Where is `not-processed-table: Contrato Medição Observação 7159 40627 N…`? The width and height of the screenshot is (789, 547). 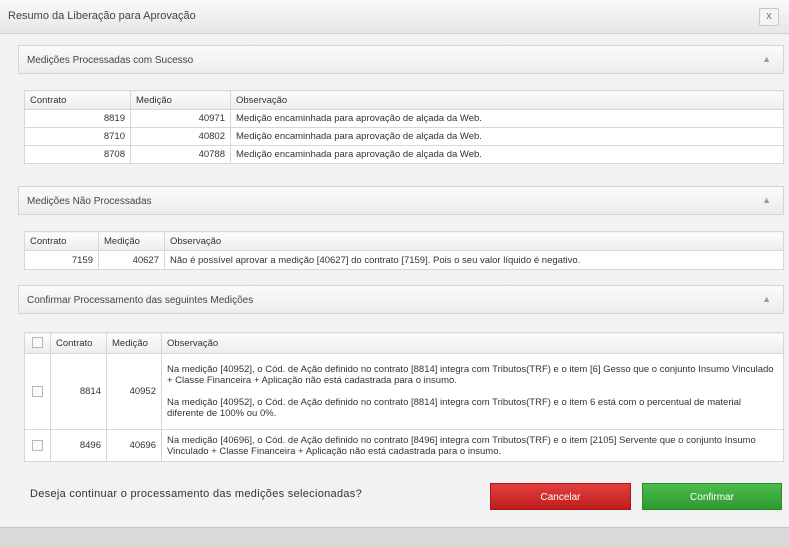
not-processed-table: Contrato Medição Observação 7159 40627 N… is located at coordinates (404, 250).